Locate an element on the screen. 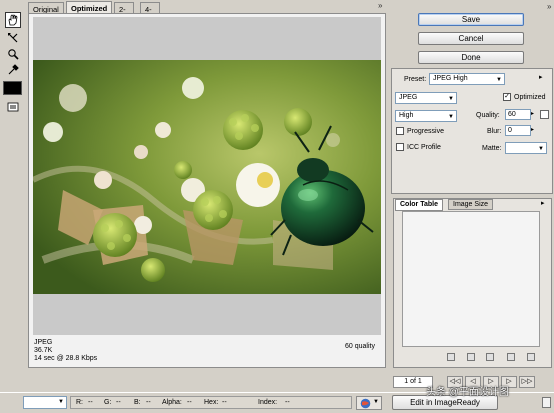 The height and width of the screenshot is (413, 554). save-button: Save is located at coordinates (471, 19).